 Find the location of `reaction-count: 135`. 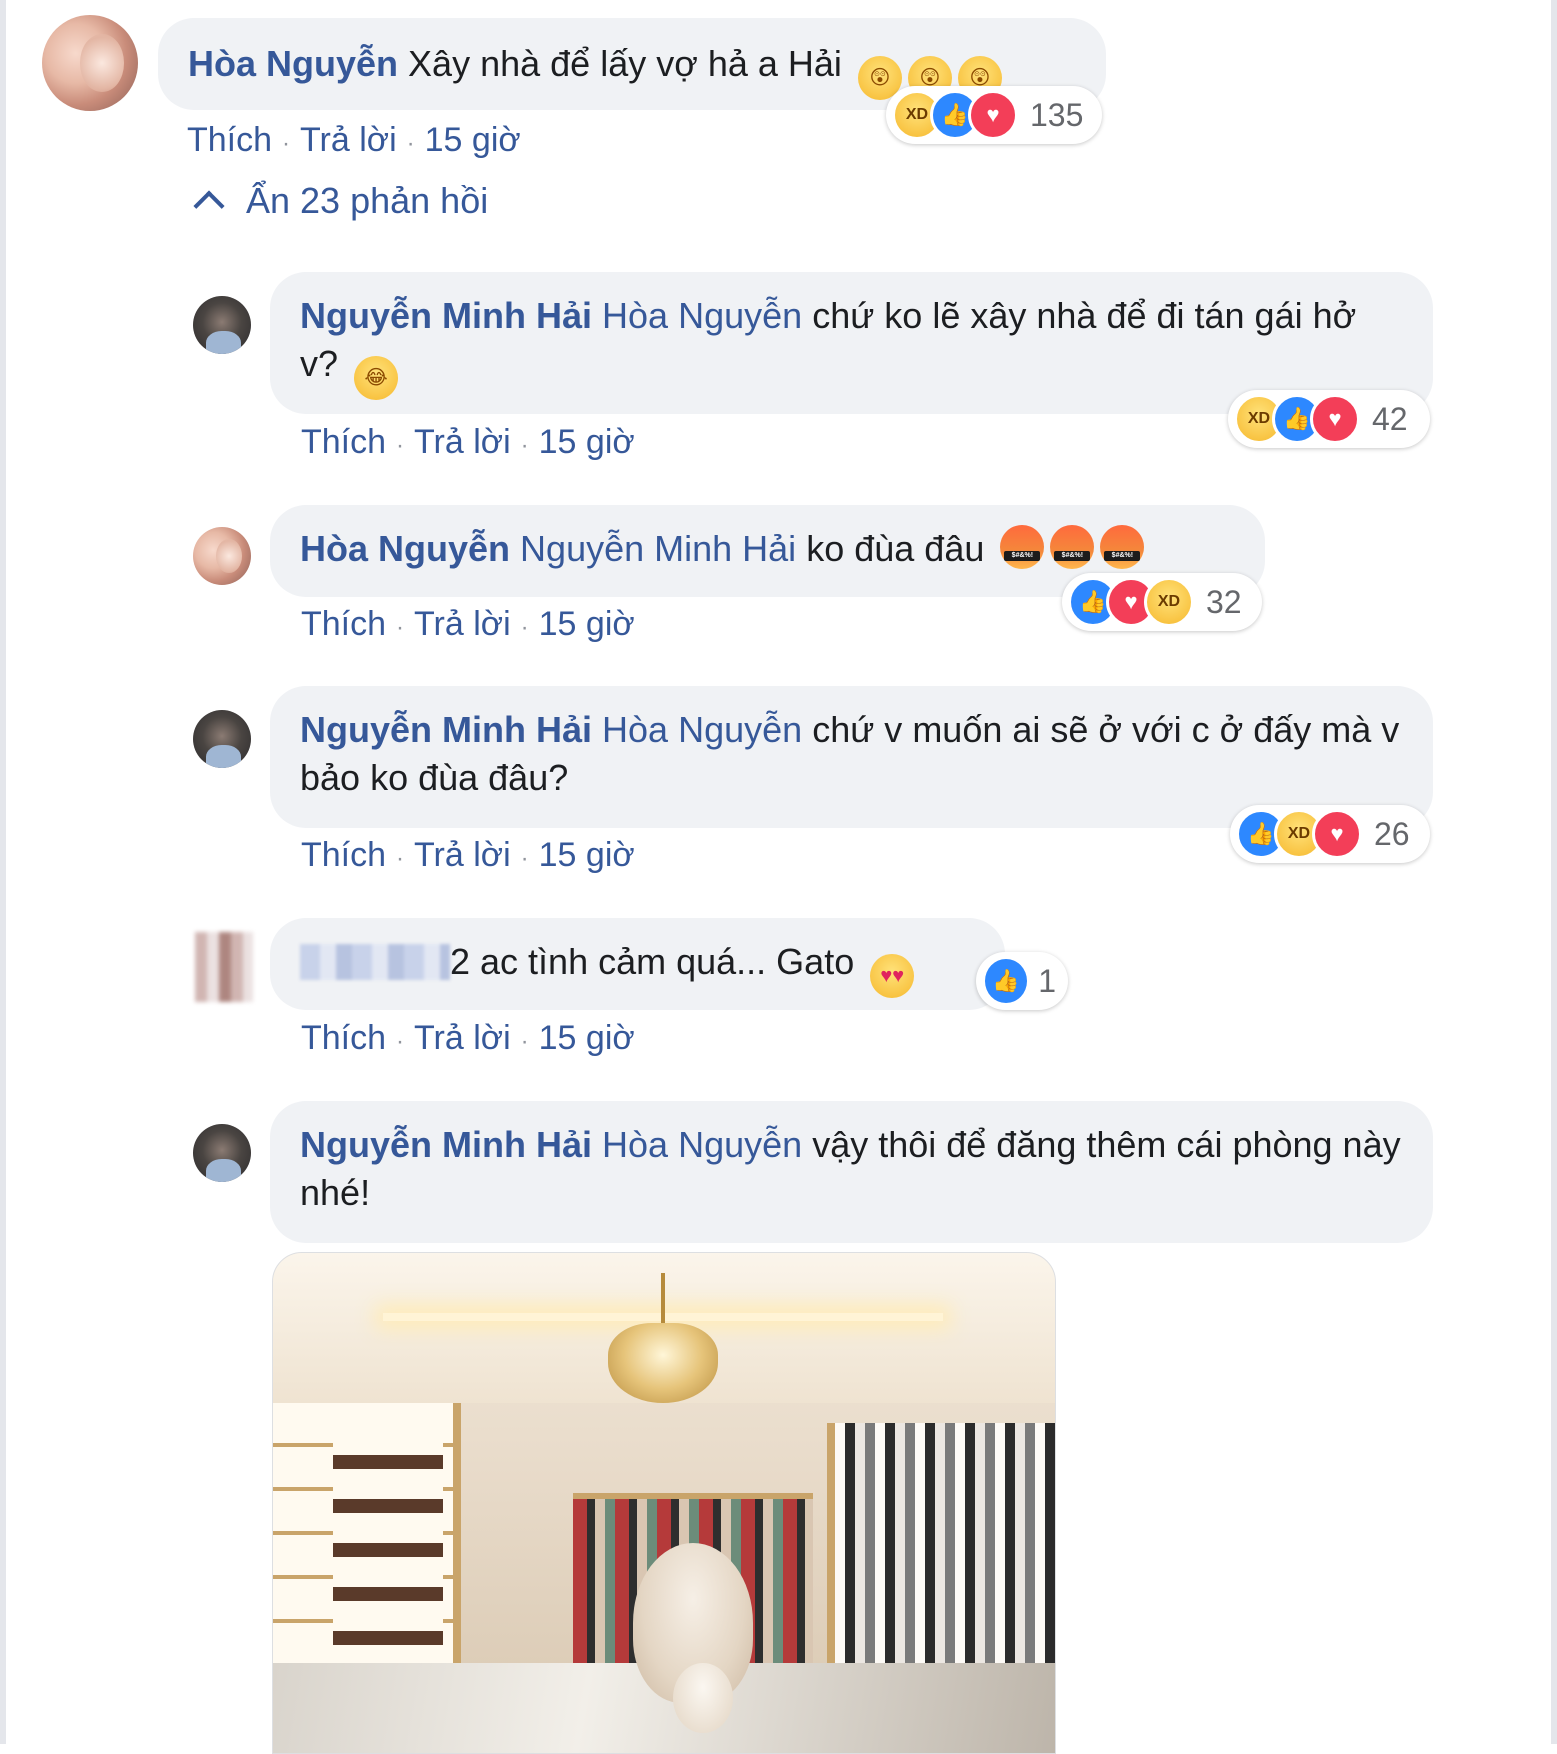

reaction-count: 135 is located at coordinates (1057, 114).